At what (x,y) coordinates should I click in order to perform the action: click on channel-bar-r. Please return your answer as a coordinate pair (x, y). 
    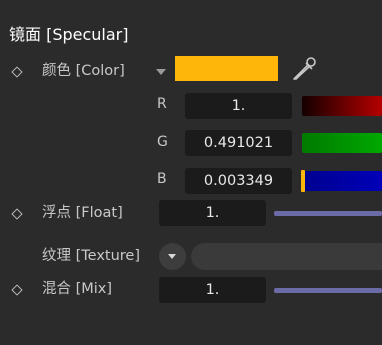
    Looking at the image, I should click on (342, 106).